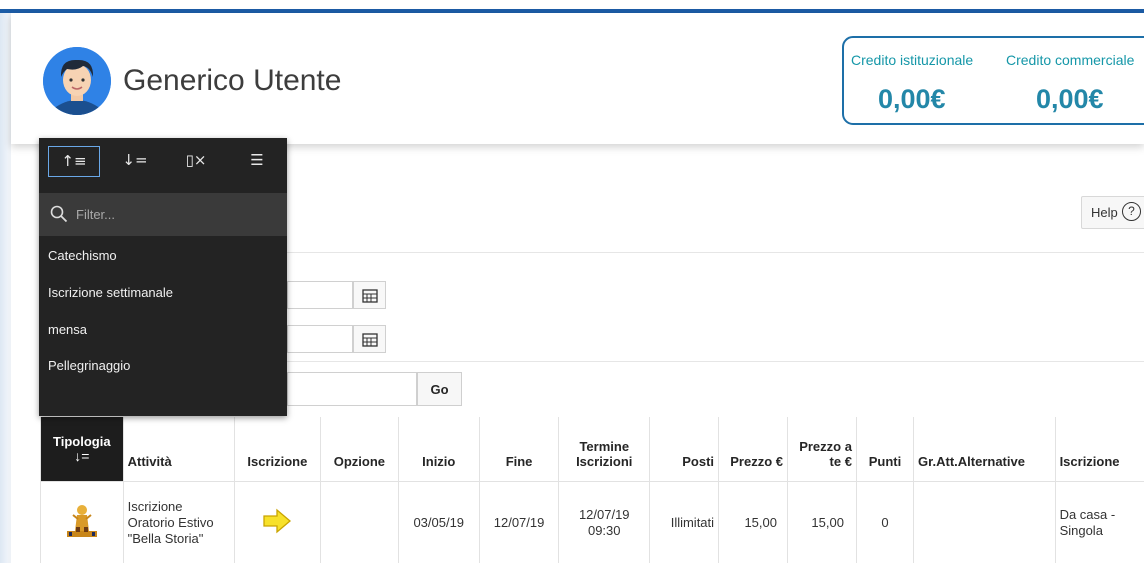  What do you see at coordinates (359, 449) in the screenshot?
I see `column-header-opzione: Opzione` at bounding box center [359, 449].